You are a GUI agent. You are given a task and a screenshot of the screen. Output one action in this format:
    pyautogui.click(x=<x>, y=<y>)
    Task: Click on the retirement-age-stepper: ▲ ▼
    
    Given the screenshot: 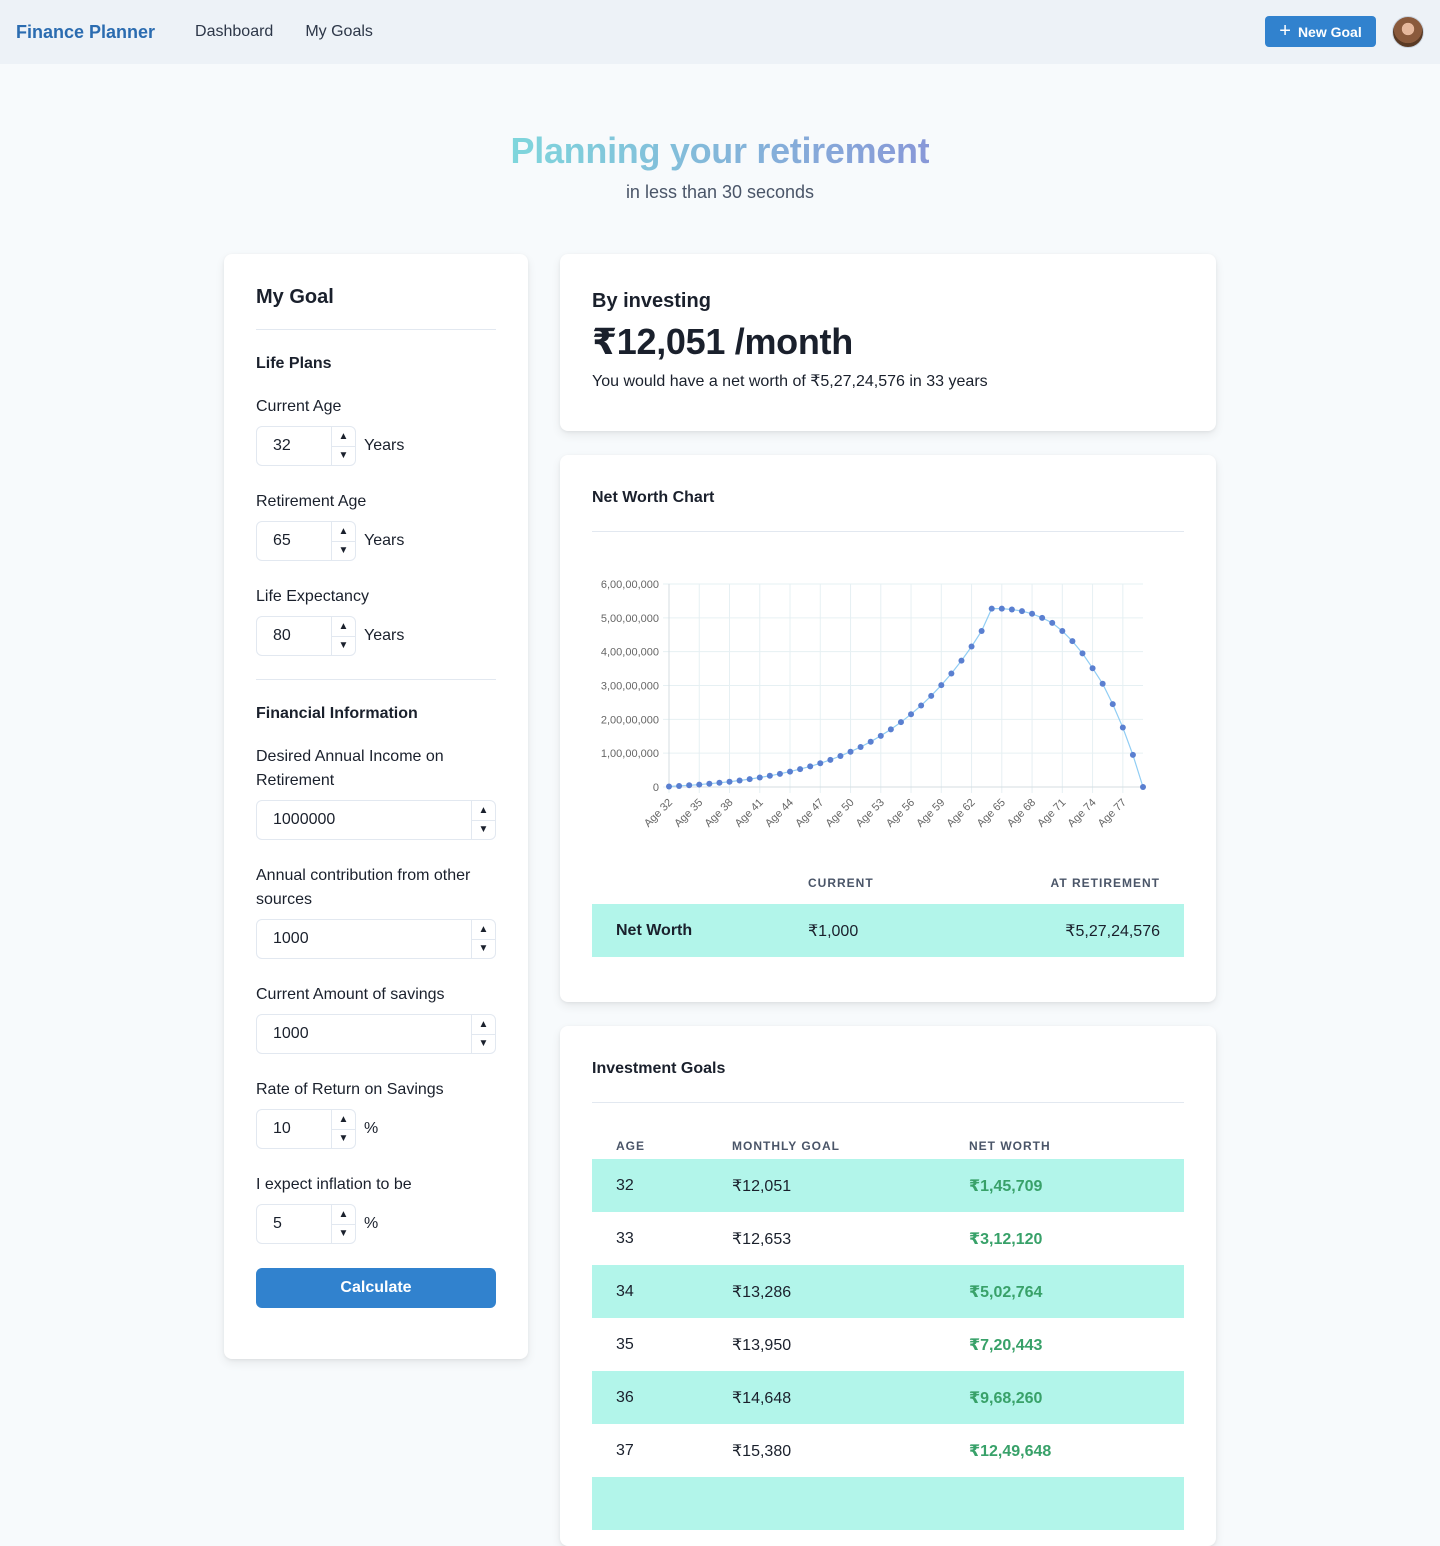 What is the action you would take?
    pyautogui.click(x=343, y=541)
    